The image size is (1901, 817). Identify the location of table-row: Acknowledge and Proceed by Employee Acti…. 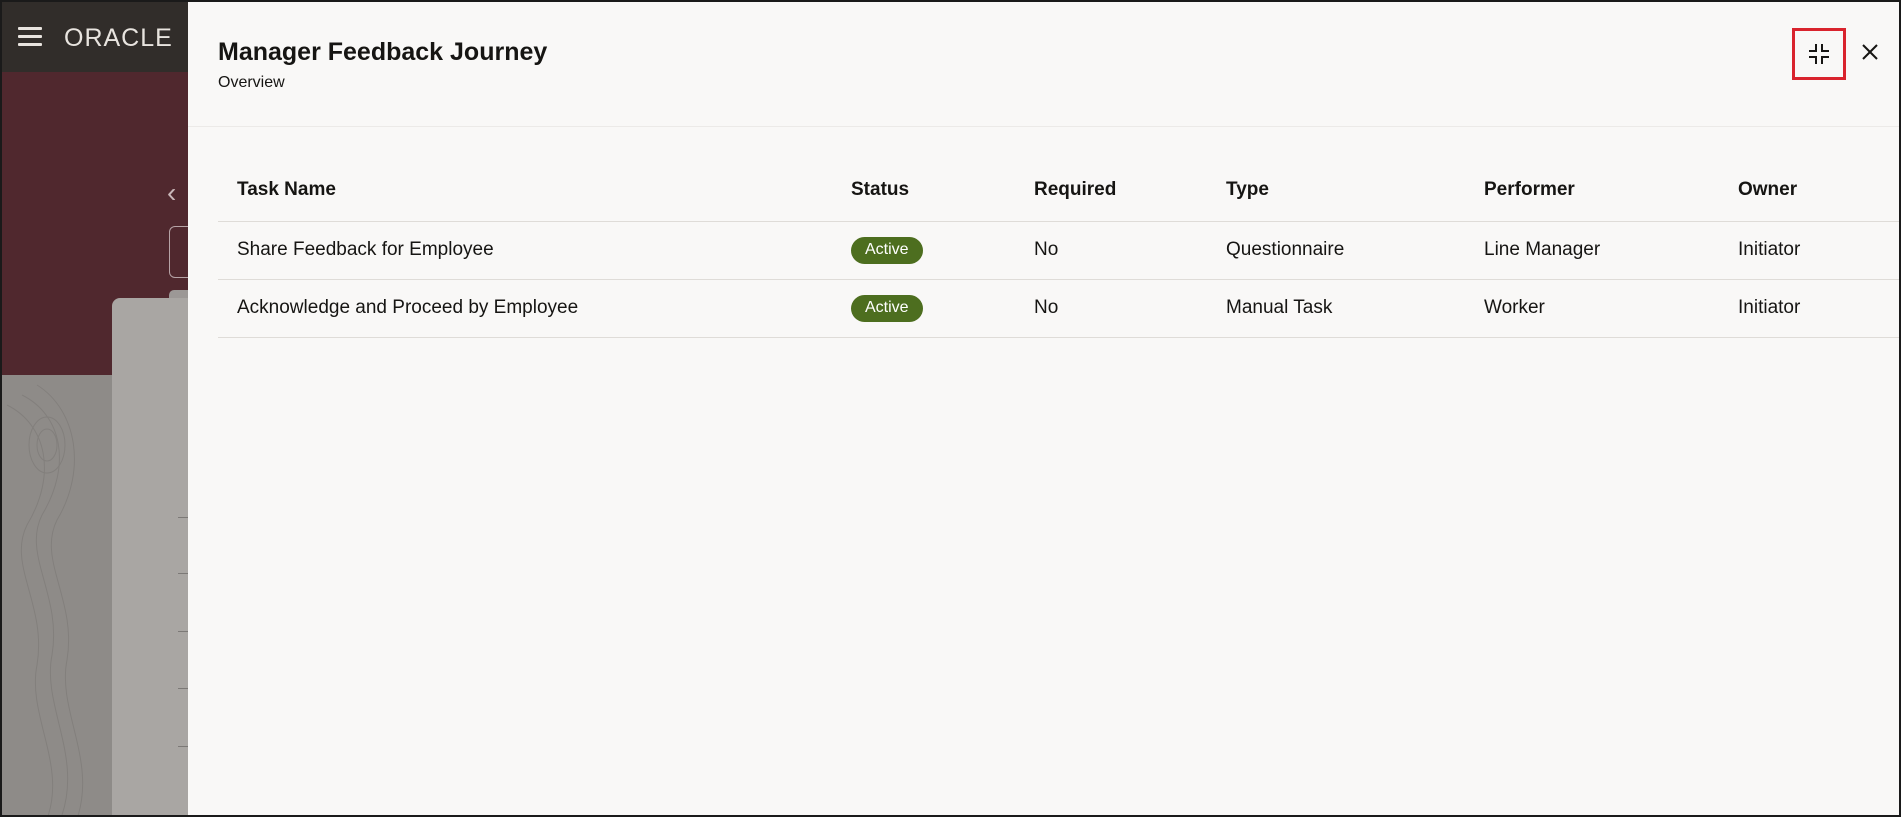
(1058, 308).